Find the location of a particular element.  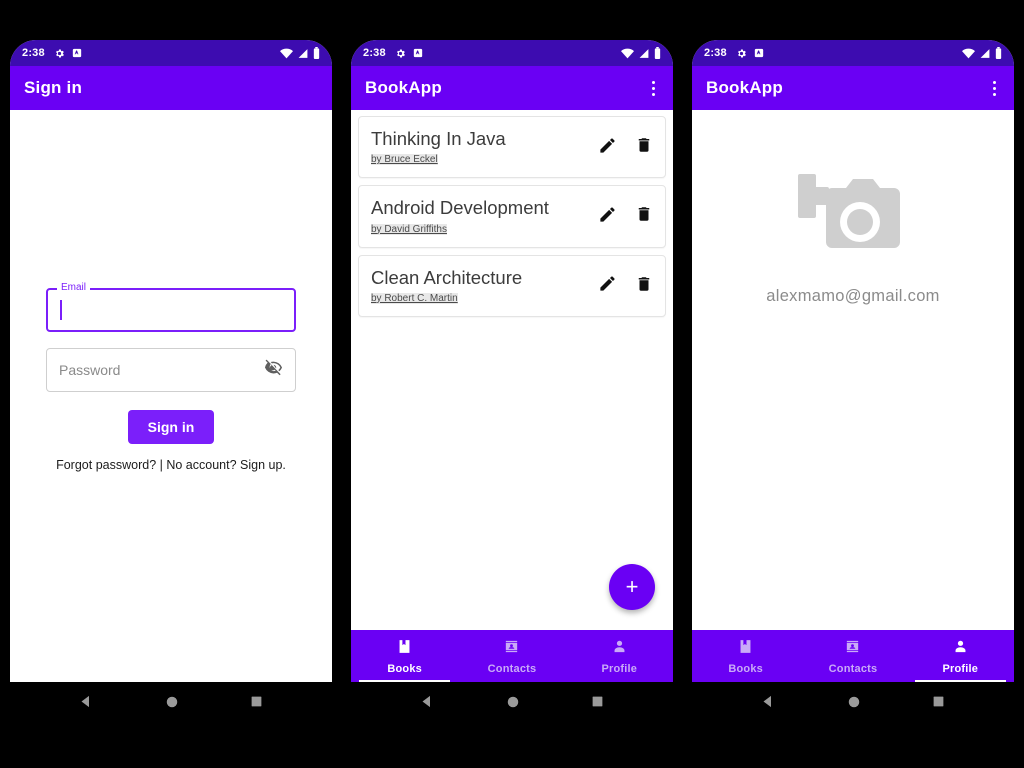

add-book-fab: + is located at coordinates (632, 587).